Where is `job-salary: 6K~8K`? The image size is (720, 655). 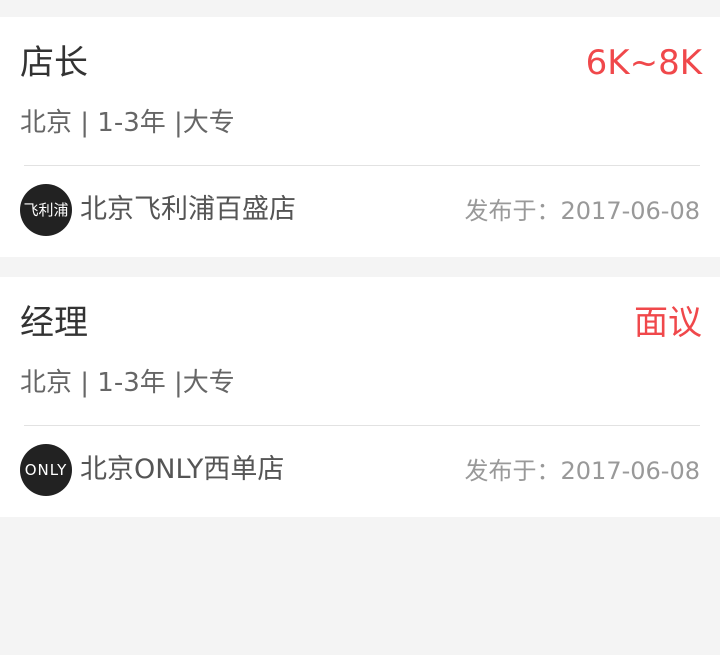 job-salary: 6K~8K is located at coordinates (643, 63).